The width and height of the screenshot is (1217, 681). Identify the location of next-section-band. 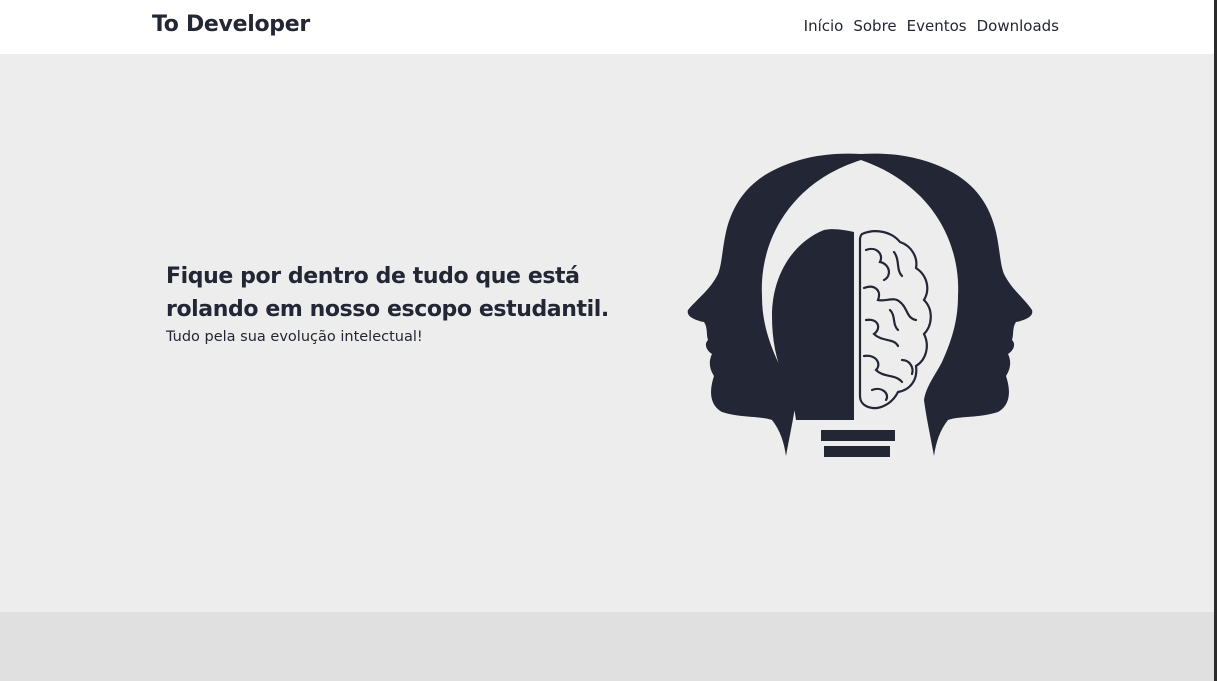
(607, 646).